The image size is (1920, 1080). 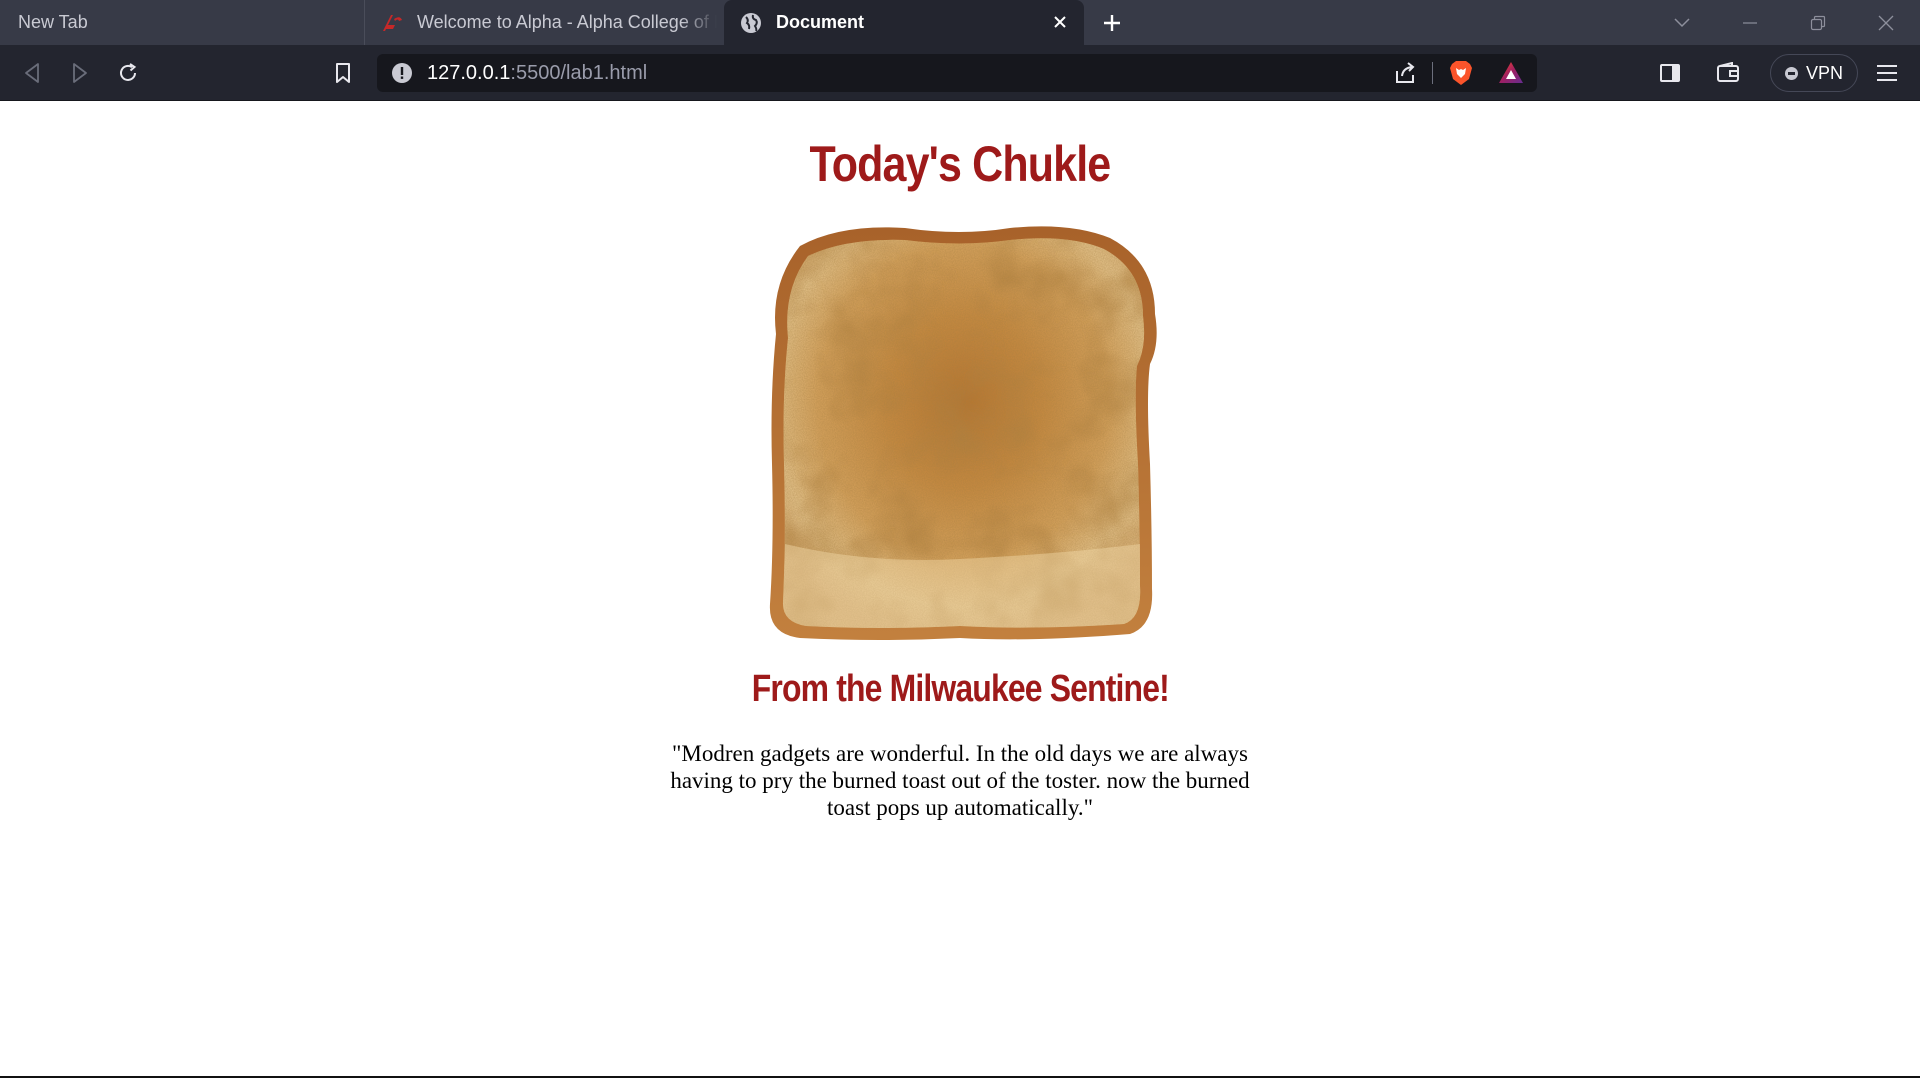 I want to click on chevron-down-icon, so click(x=1682, y=22).